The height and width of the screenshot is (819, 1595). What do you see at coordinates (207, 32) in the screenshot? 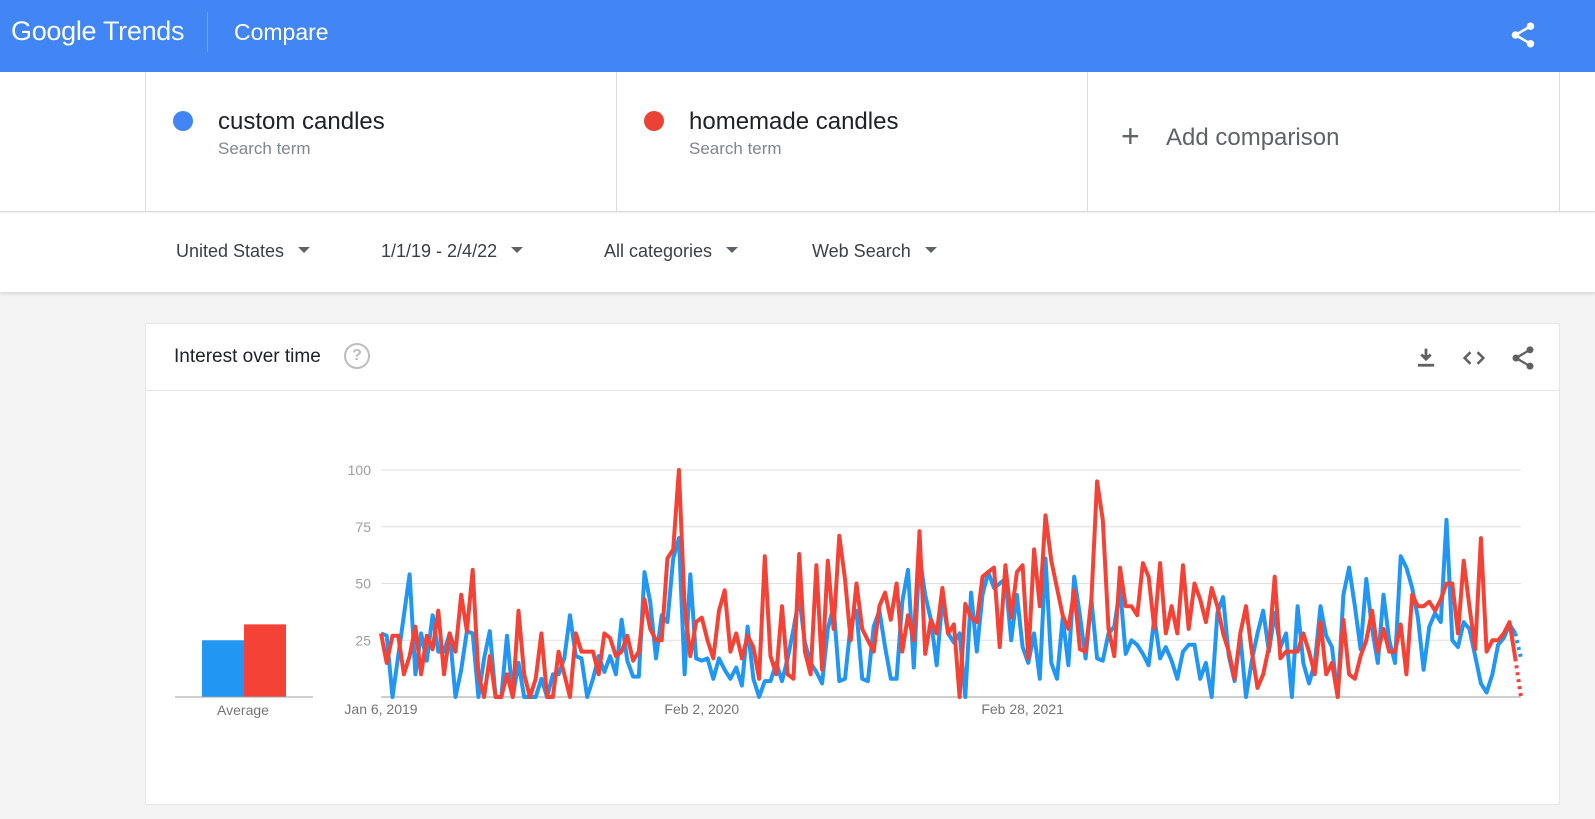
I see `header-divider` at bounding box center [207, 32].